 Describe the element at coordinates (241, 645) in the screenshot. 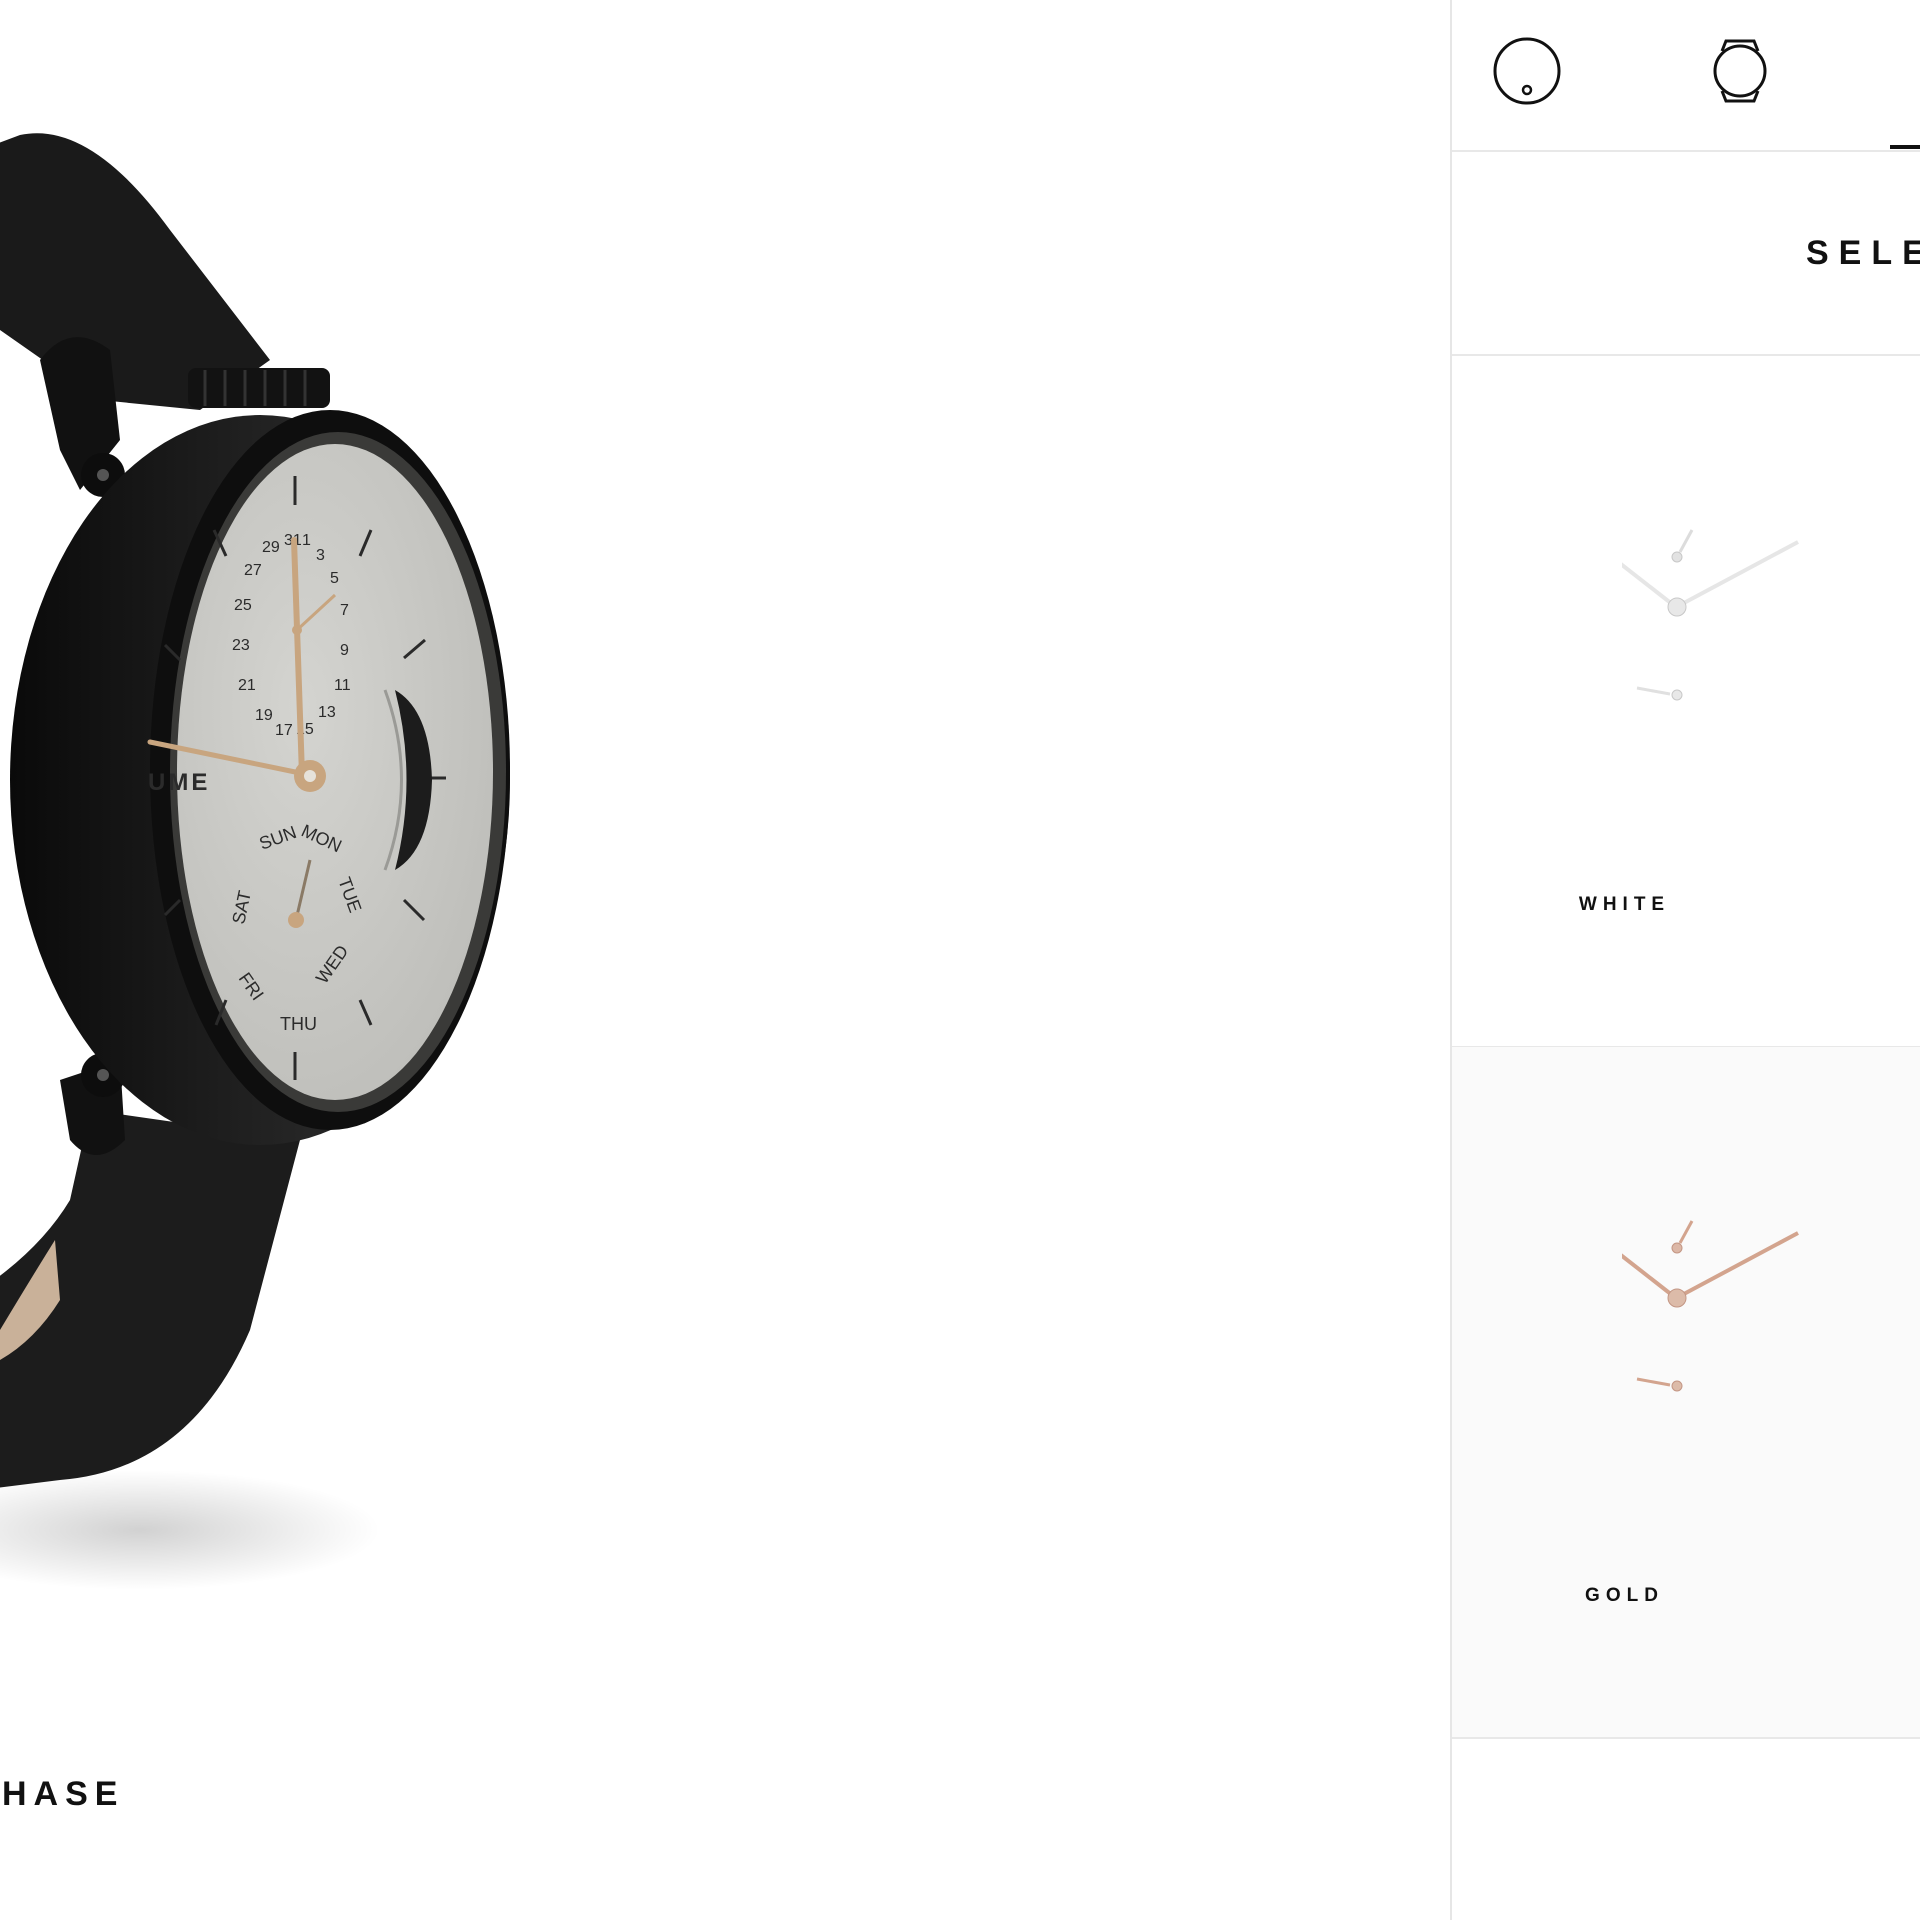

I see `date-23: 23` at that location.